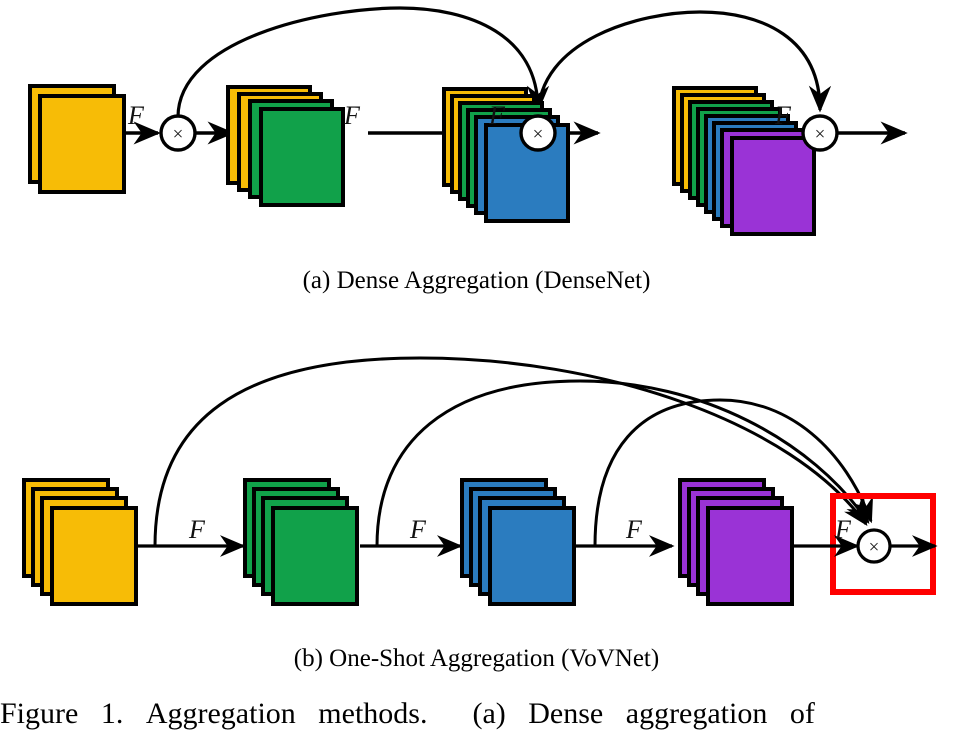  I want to click on a-node-3-label: ×, so click(820, 134).